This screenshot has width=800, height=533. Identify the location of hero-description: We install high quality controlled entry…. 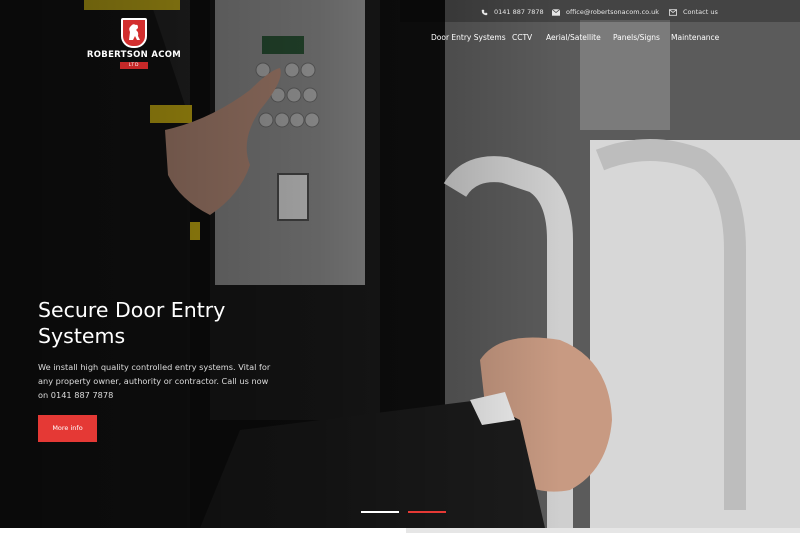
(154, 381).